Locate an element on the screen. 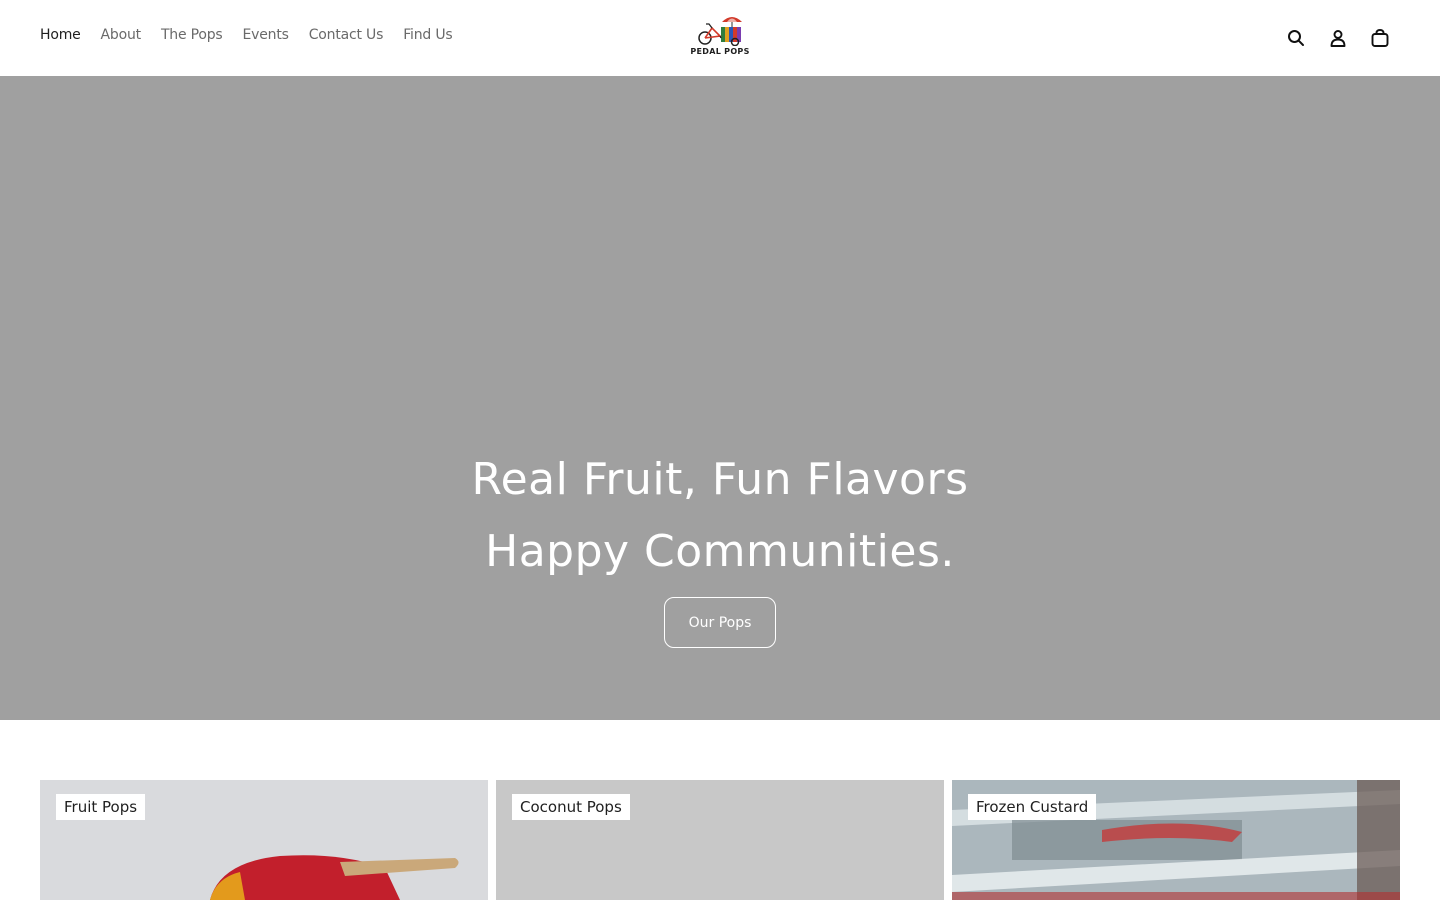 The height and width of the screenshot is (900, 1440). nav-contact-us: Contact Us is located at coordinates (346, 35).